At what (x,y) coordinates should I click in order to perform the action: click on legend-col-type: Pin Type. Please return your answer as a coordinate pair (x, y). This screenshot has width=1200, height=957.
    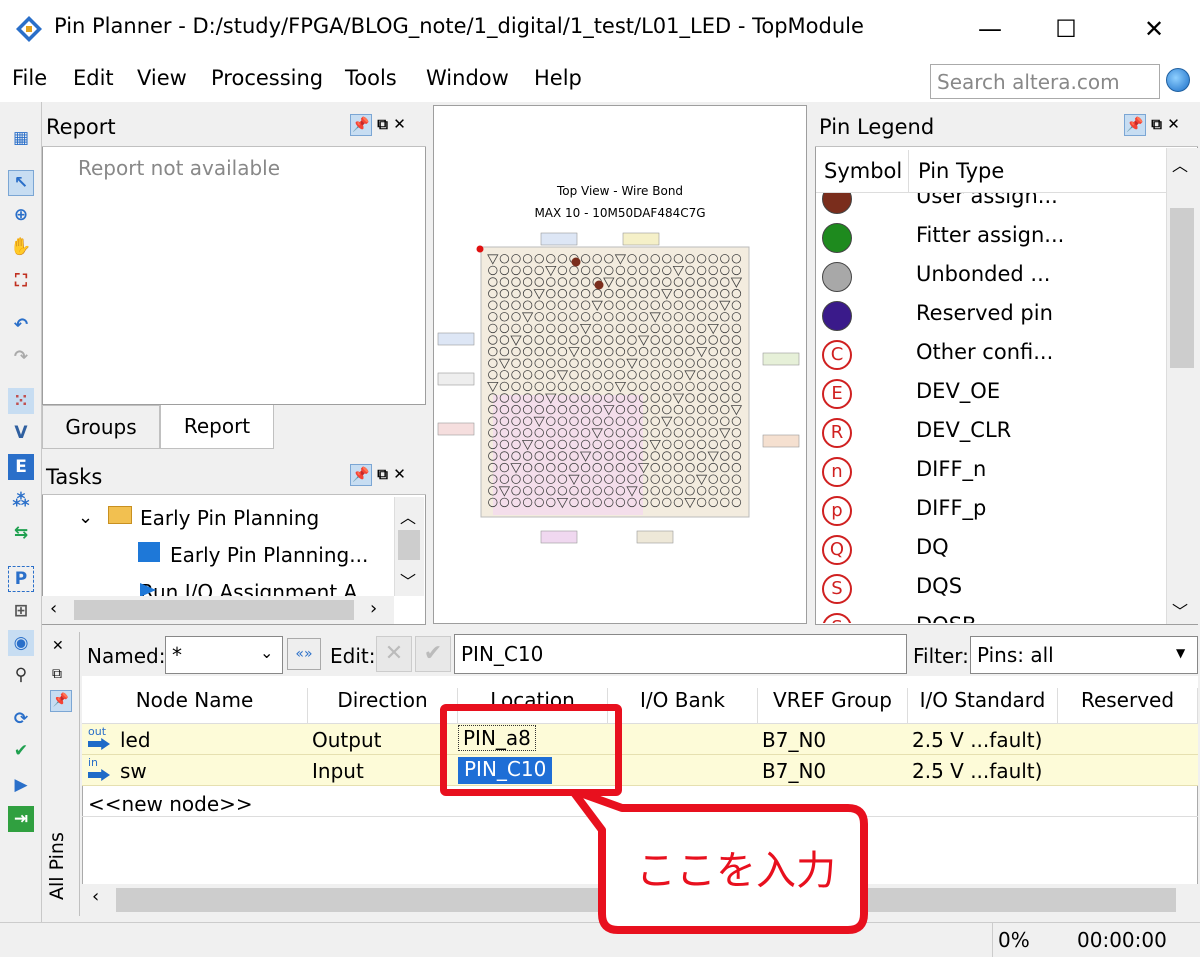
    Looking at the image, I should click on (961, 171).